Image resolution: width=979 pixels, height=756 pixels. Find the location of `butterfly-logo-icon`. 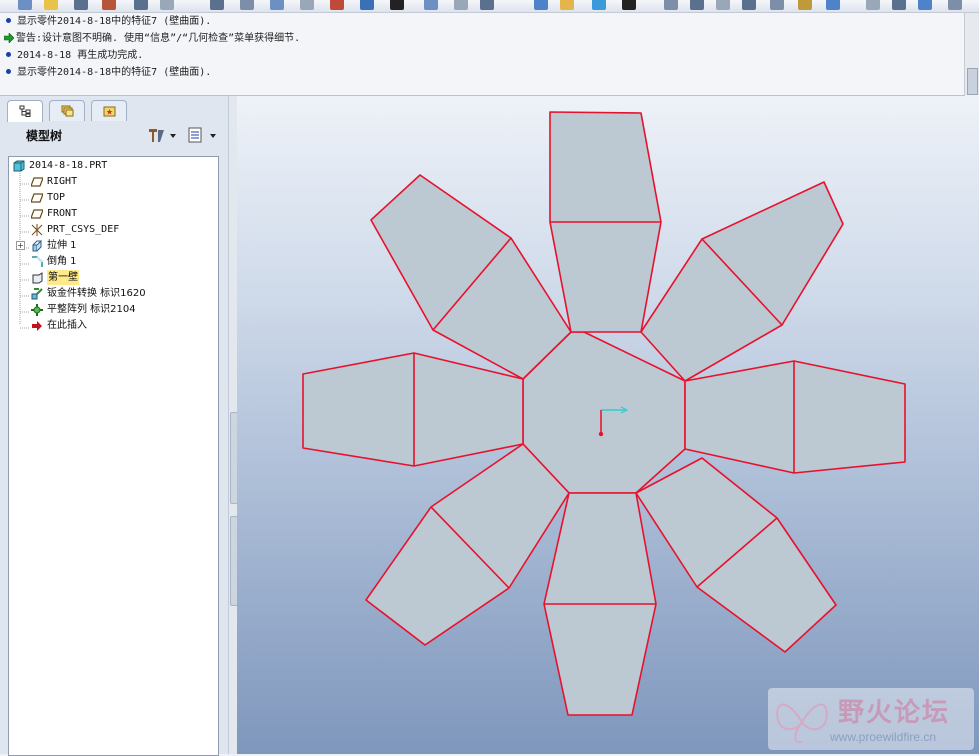

butterfly-logo-icon is located at coordinates (802, 723).